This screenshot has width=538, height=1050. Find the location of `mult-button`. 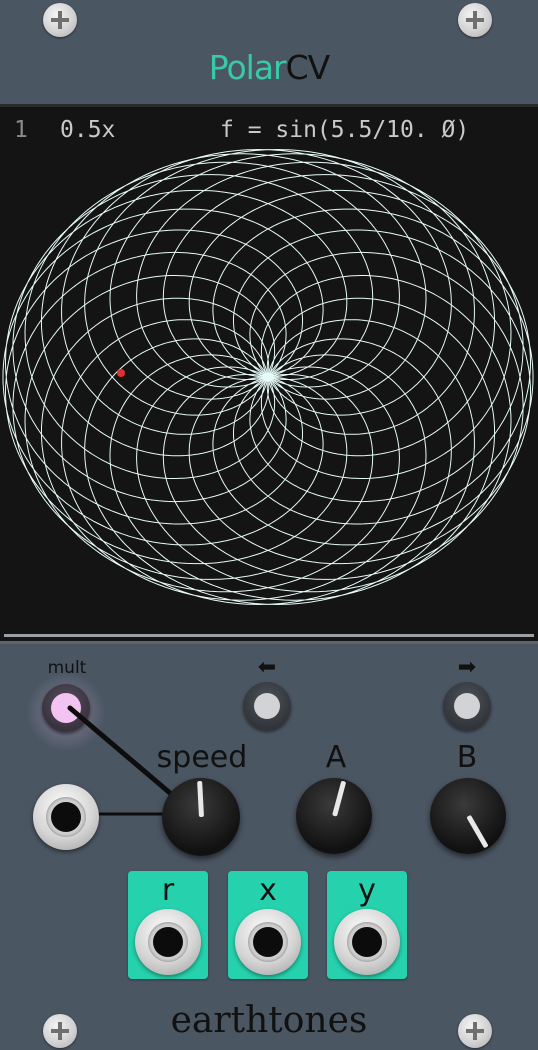

mult-button is located at coordinates (66, 708).